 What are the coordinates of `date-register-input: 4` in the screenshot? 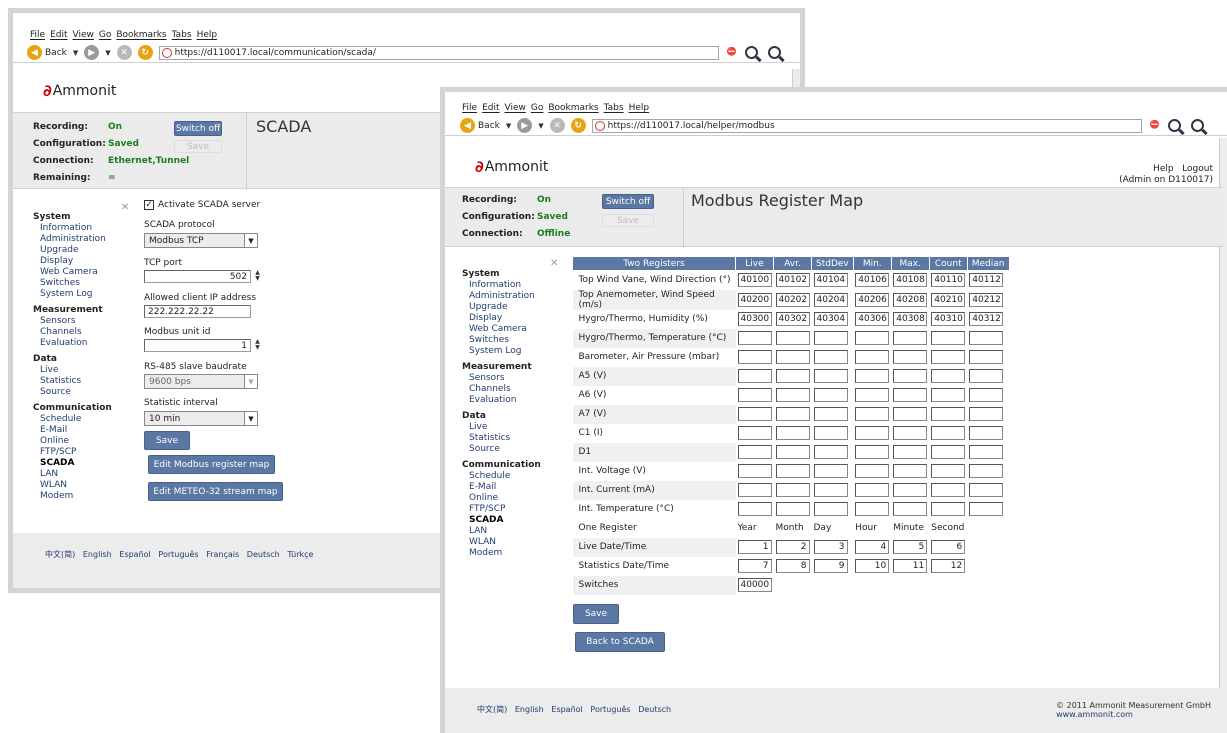 It's located at (872, 547).